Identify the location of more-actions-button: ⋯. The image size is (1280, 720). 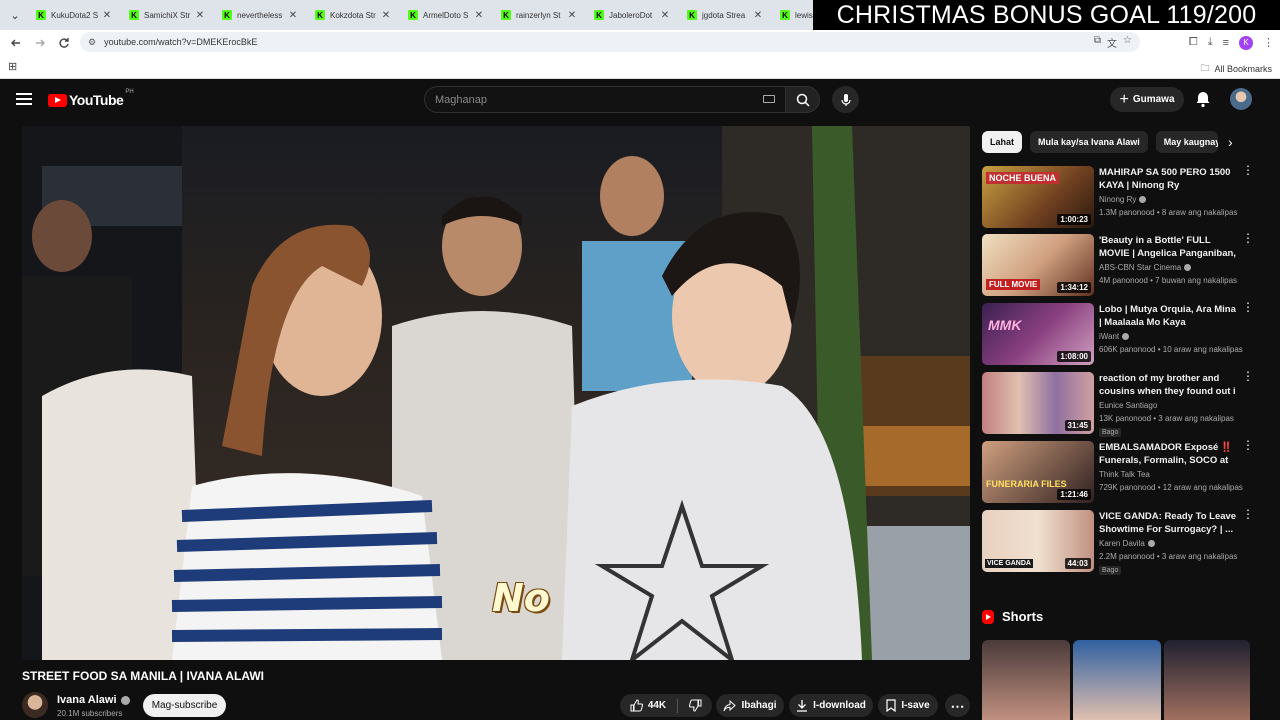
(957, 705).